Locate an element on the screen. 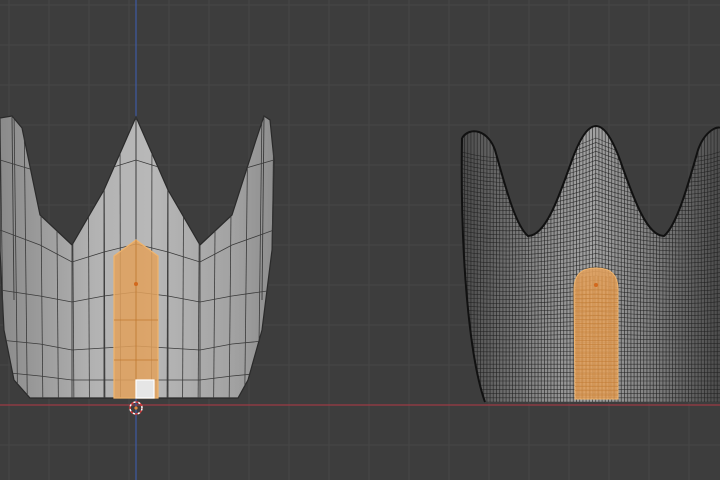 Image resolution: width=720 pixels, height=480 pixels. object-origin-icon is located at coordinates (136, 408).